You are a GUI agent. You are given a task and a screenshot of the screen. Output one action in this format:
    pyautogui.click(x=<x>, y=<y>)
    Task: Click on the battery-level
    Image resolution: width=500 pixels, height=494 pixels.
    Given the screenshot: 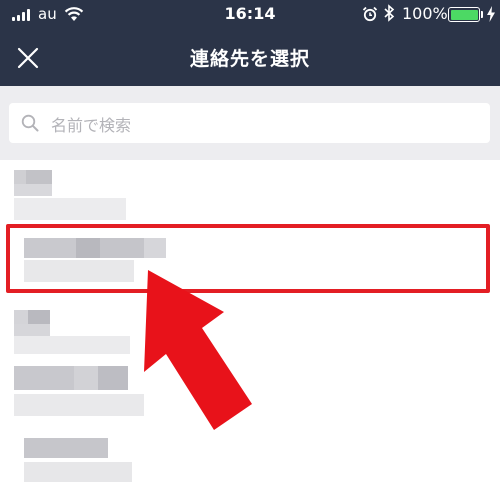 What is the action you would take?
    pyautogui.click(x=464, y=14)
    